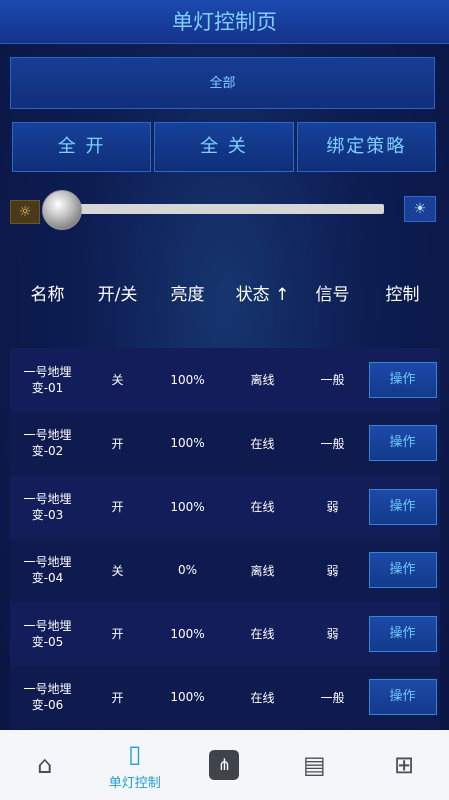 The height and width of the screenshot is (800, 449). Describe the element at coordinates (47, 641) in the screenshot. I see `name-line2: 变-05` at that location.